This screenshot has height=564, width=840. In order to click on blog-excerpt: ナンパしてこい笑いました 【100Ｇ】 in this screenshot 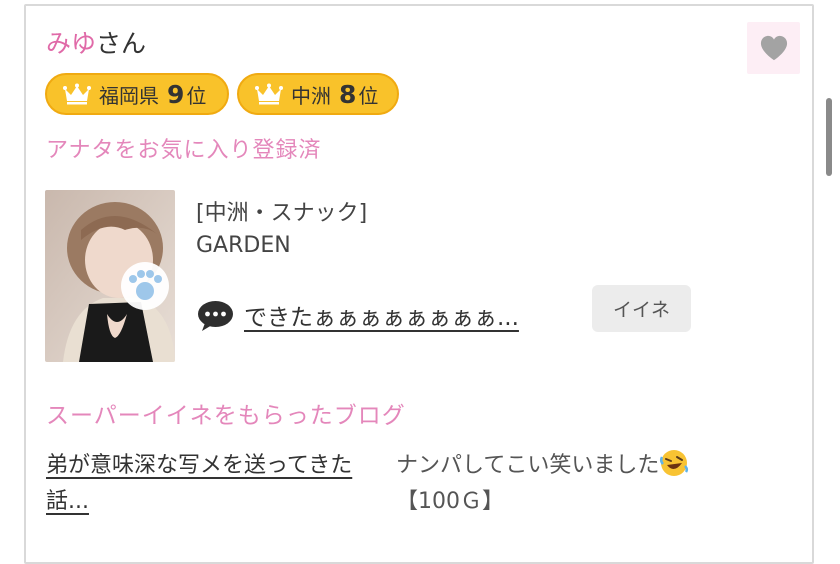, I will do `click(576, 484)`.